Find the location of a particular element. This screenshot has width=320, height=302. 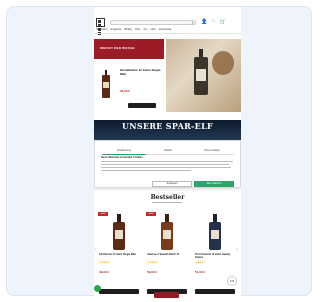

hero-photo-bottle is located at coordinates (201, 72).